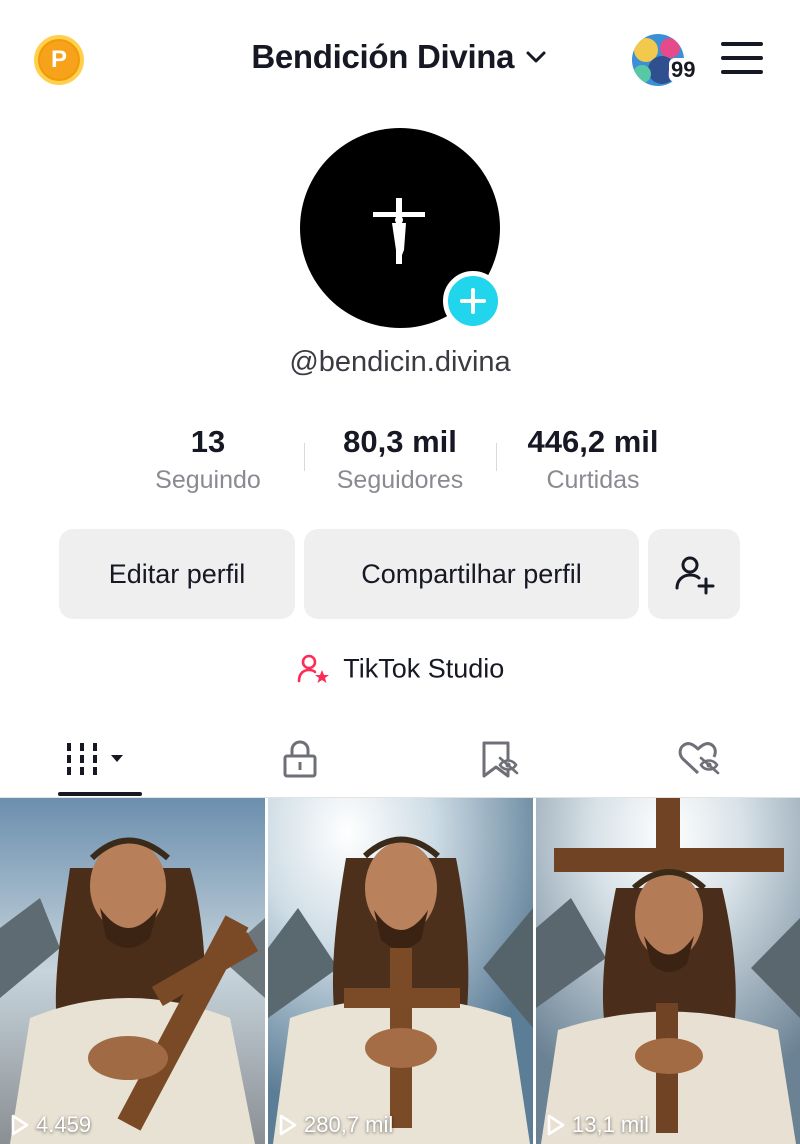 This screenshot has width=800, height=1144. Describe the element at coordinates (400, 759) in the screenshot. I see `content-tabs` at that location.